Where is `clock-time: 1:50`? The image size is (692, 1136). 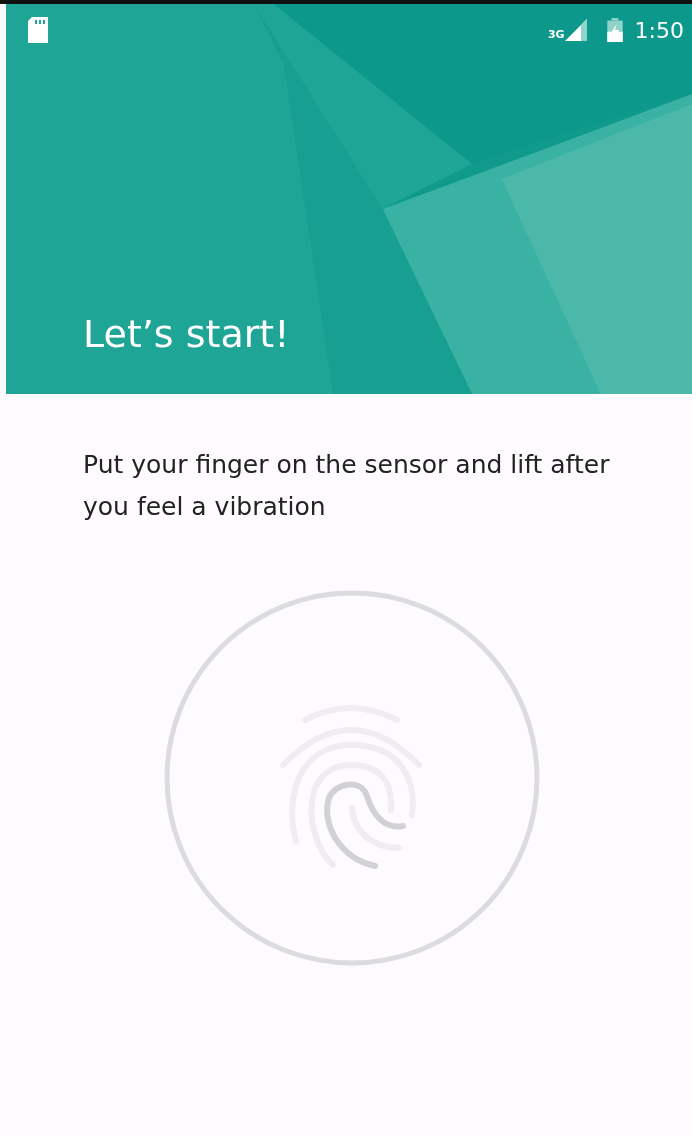 clock-time: 1:50 is located at coordinates (659, 30).